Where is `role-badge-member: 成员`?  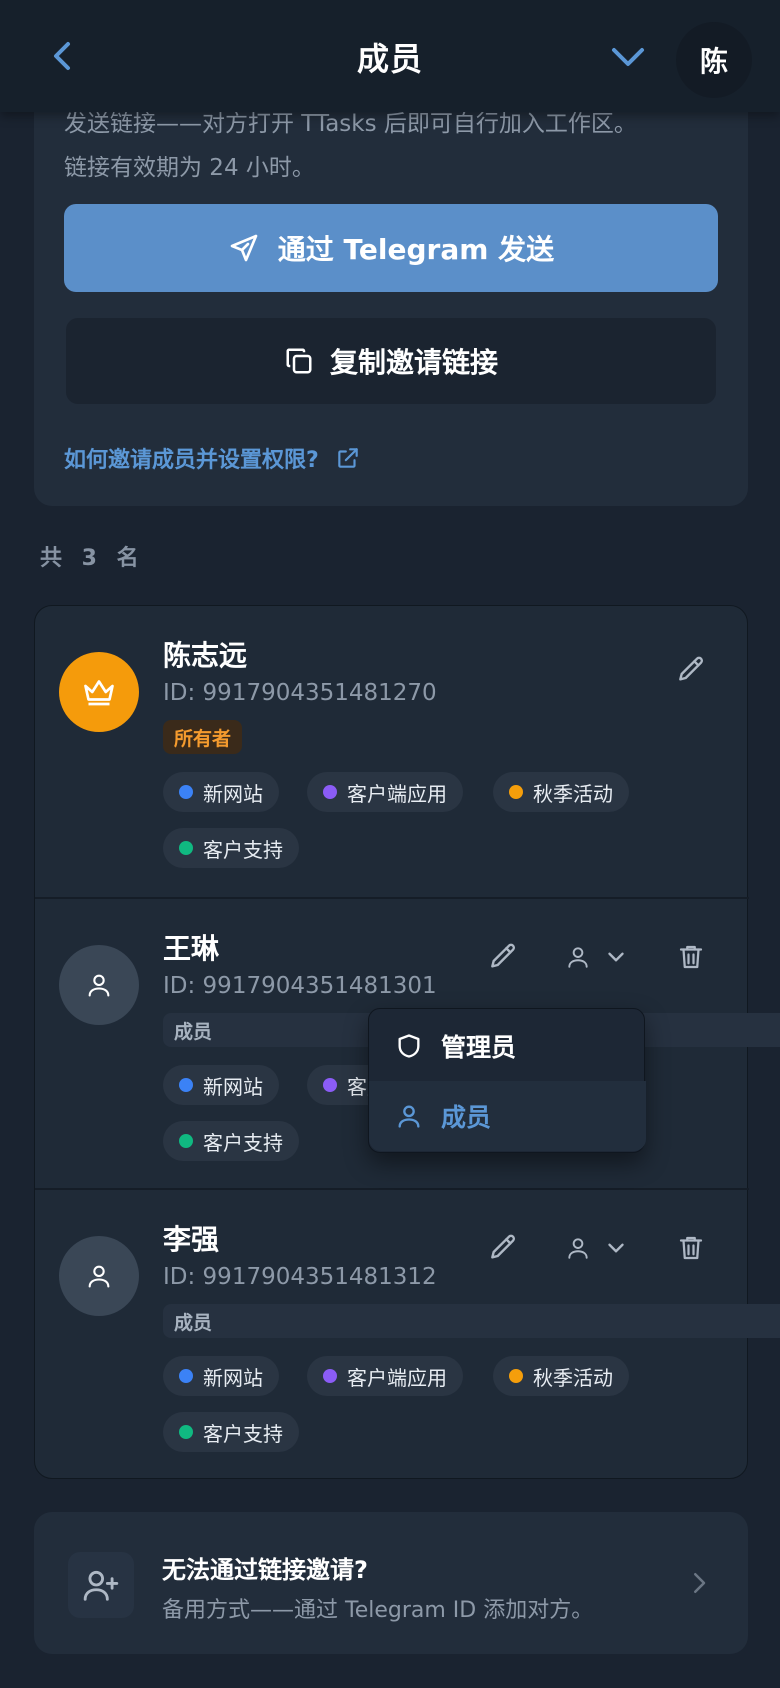 role-badge-member: 成员 is located at coordinates (471, 1321).